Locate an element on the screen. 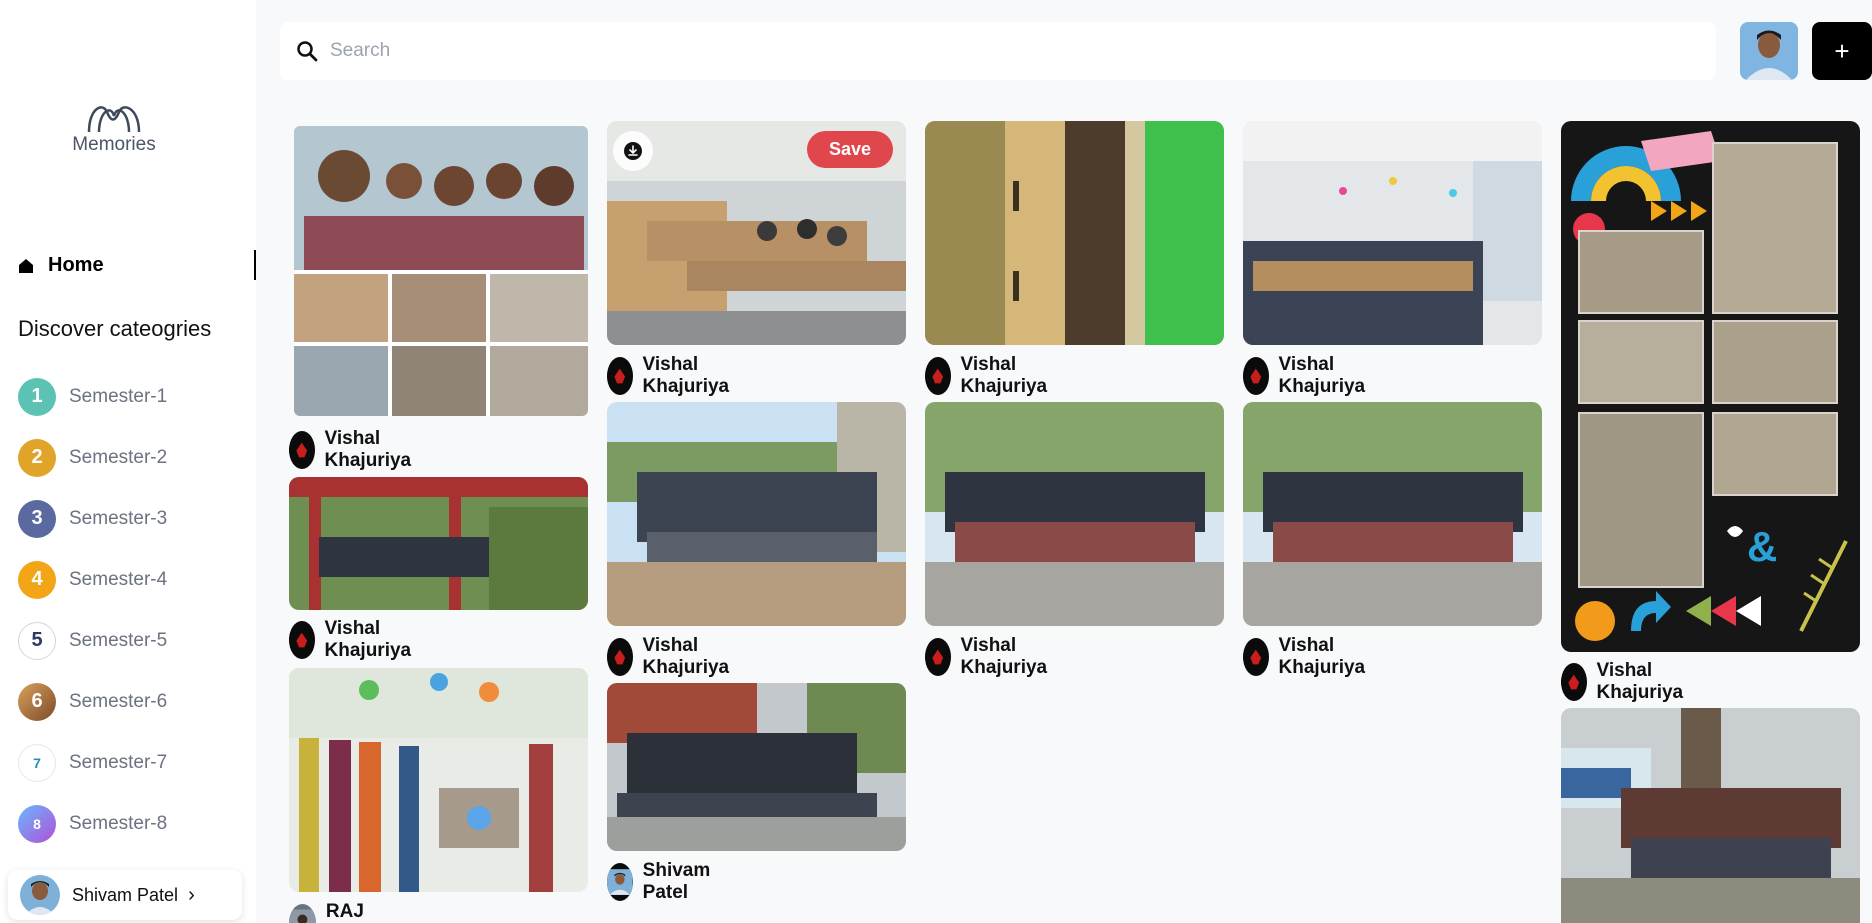 This screenshot has width=1872, height=923. semester-6-icon: 6 is located at coordinates (37, 701).